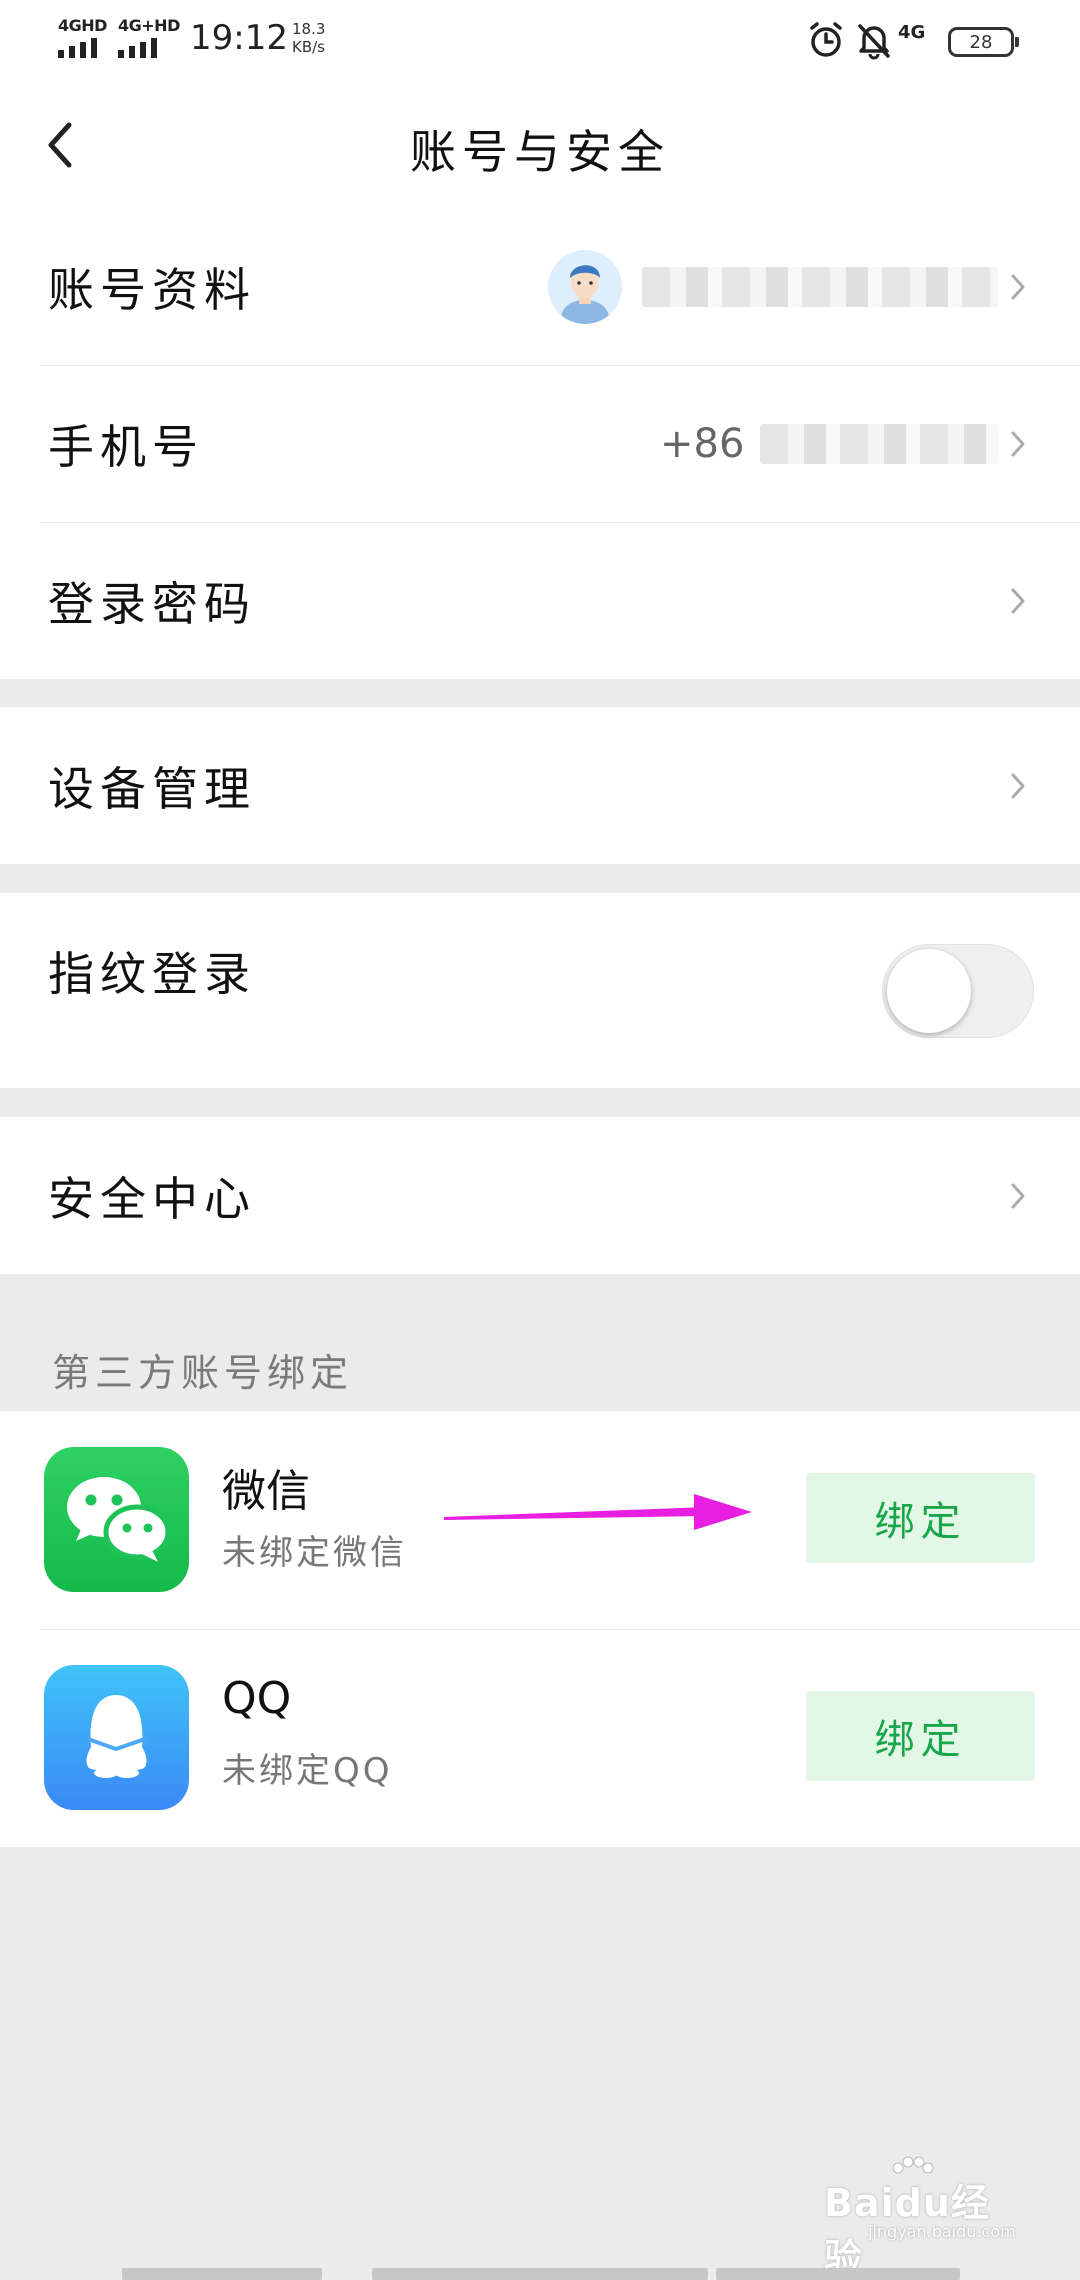  I want to click on account-profile-label: 账号资料, so click(152, 289).